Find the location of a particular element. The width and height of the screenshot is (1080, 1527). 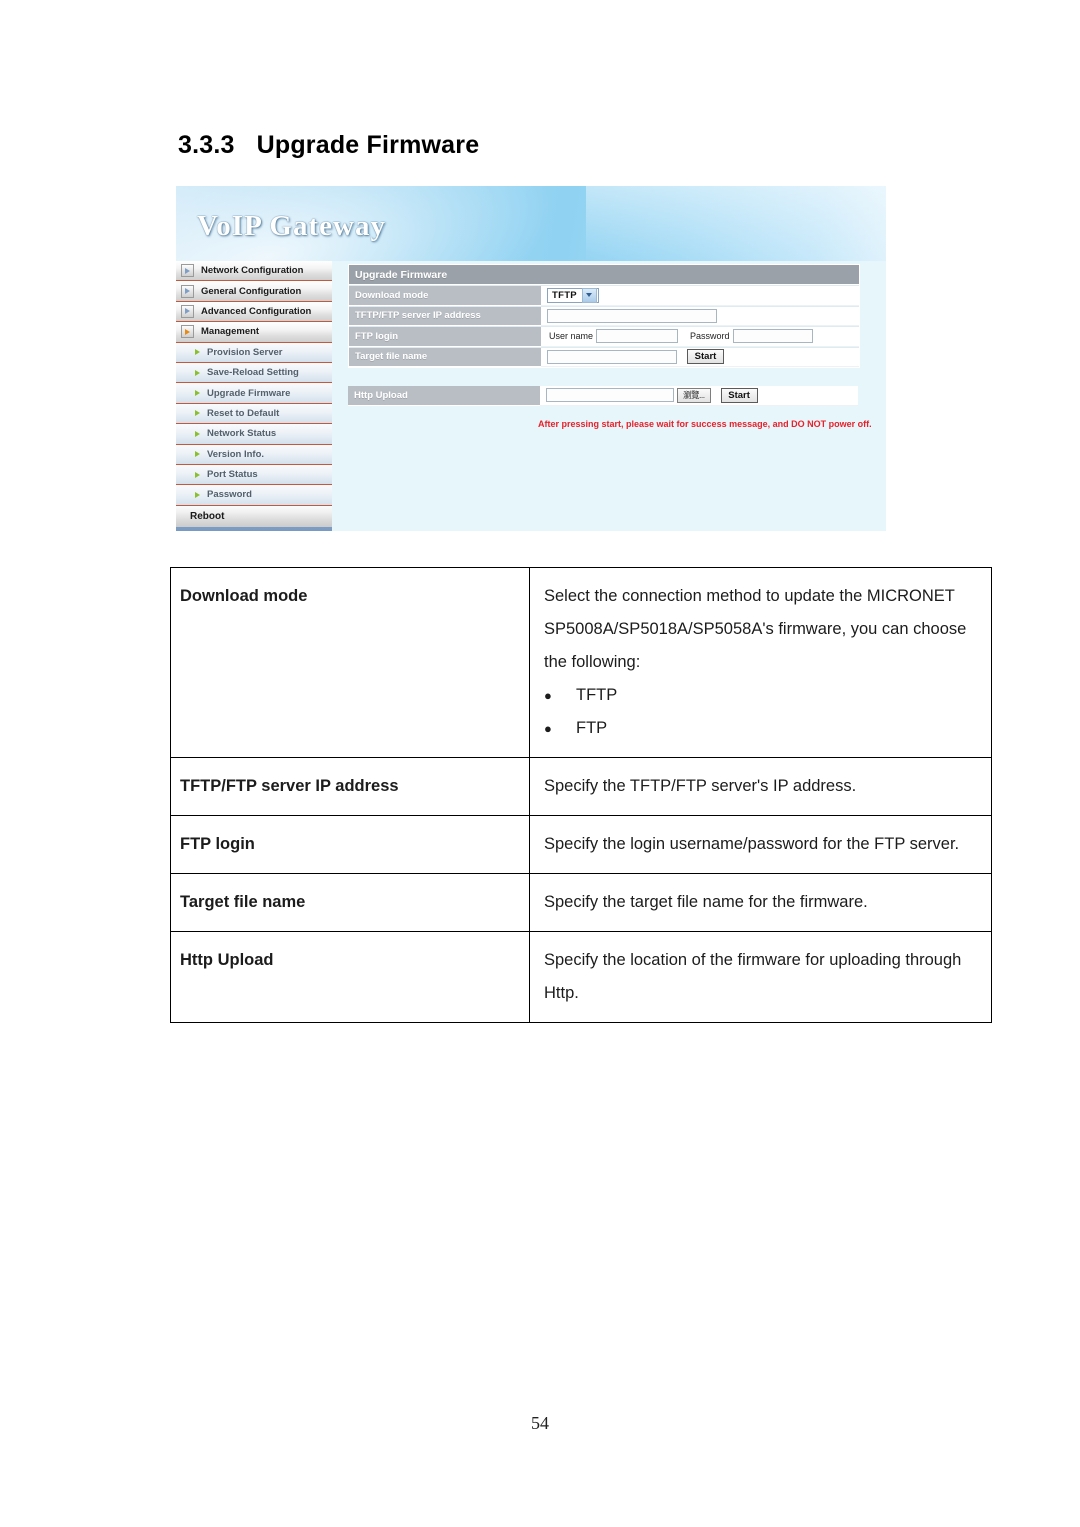

form-header-row: Upgrade Firmware is located at coordinates (604, 275).